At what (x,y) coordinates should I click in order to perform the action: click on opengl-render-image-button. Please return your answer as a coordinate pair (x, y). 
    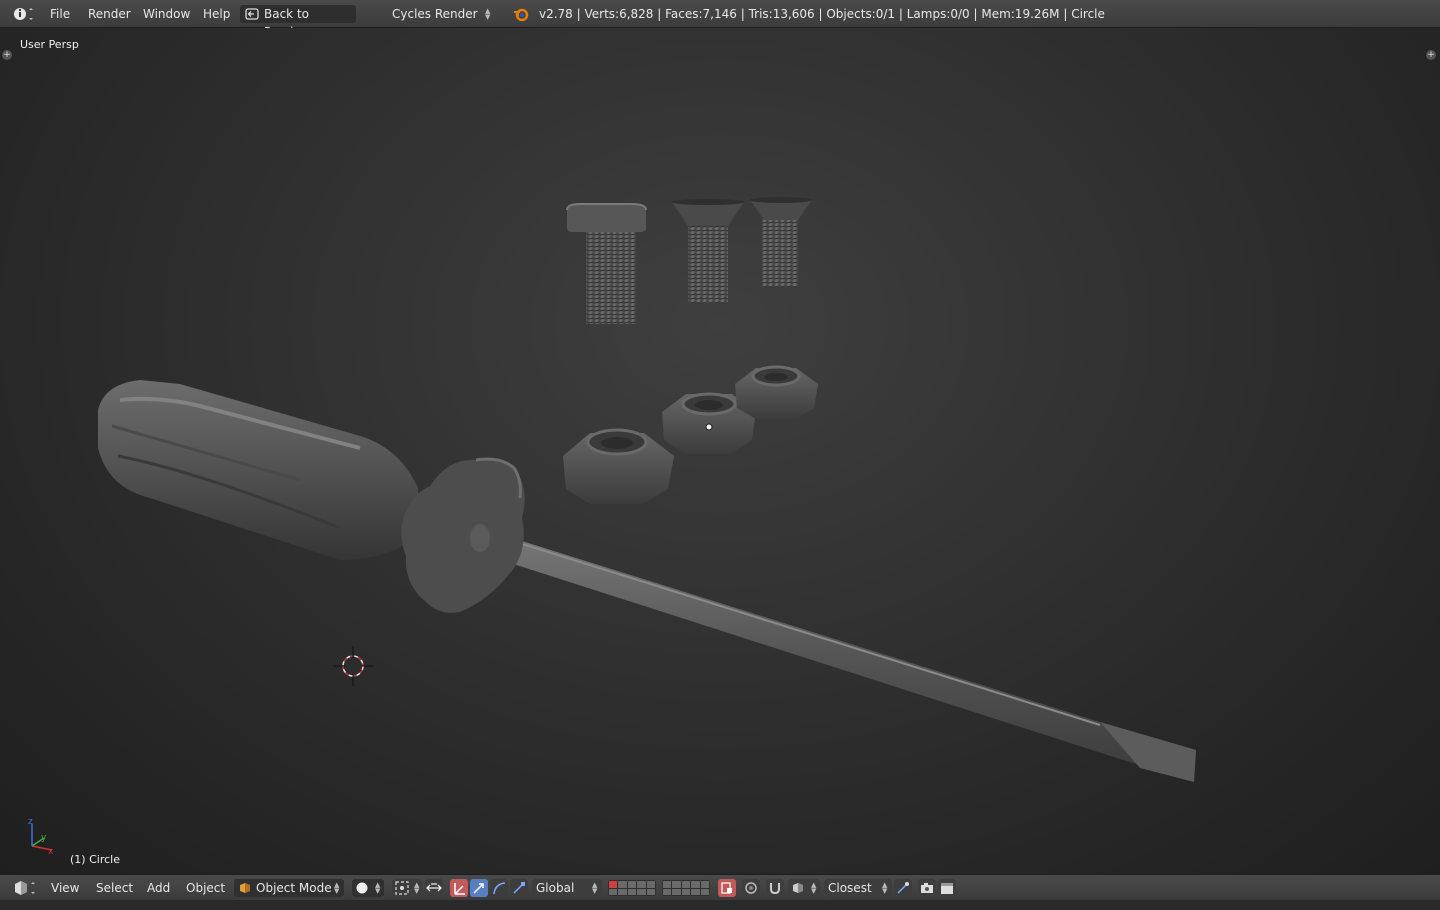
    Looking at the image, I should click on (927, 888).